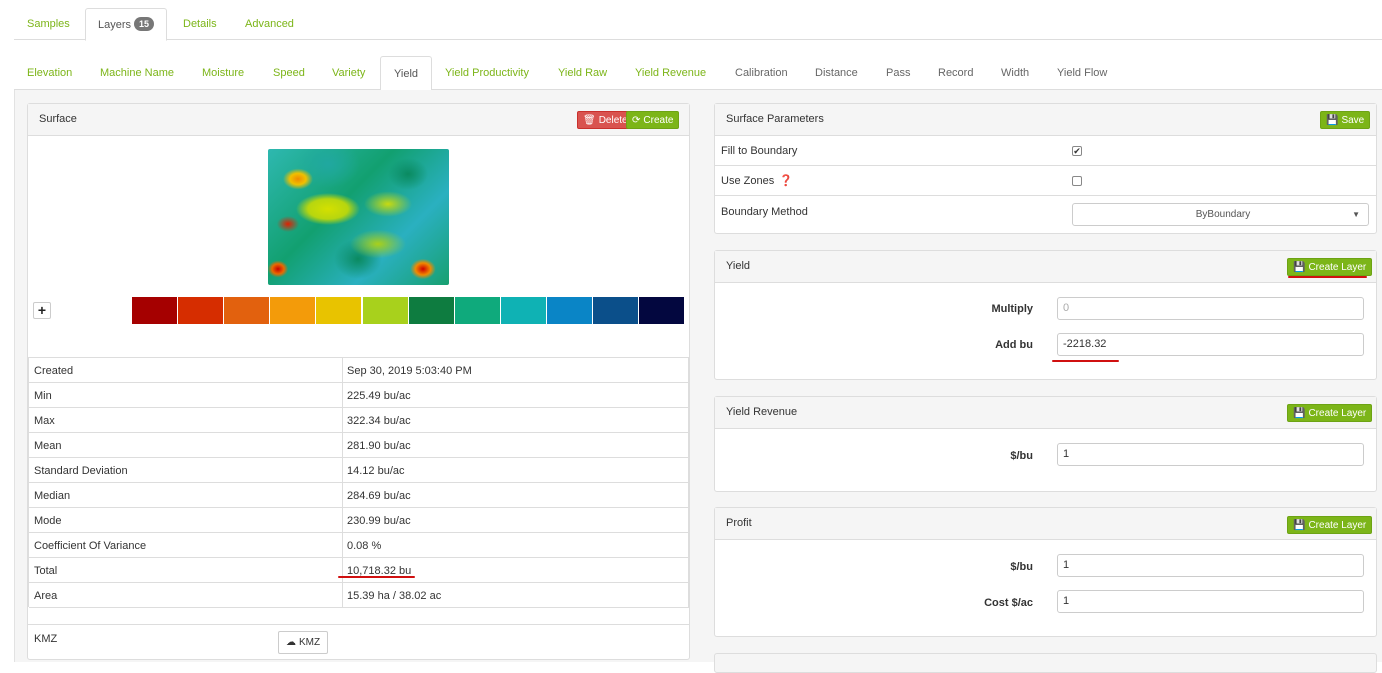 The width and height of the screenshot is (1382, 673). Describe the element at coordinates (764, 212) in the screenshot. I see `boundary-method-label: Boundary Method` at that location.